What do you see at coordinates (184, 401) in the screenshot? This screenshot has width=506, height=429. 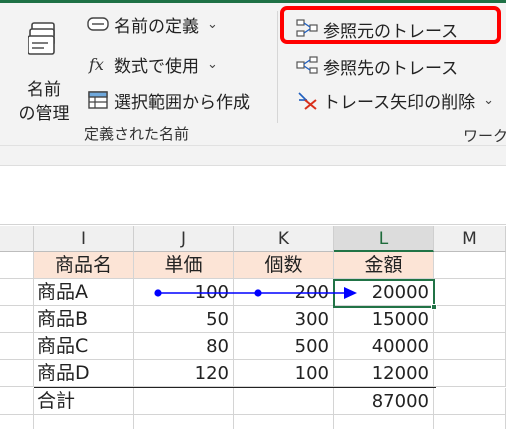 I see `cell-unit-price` at bounding box center [184, 401].